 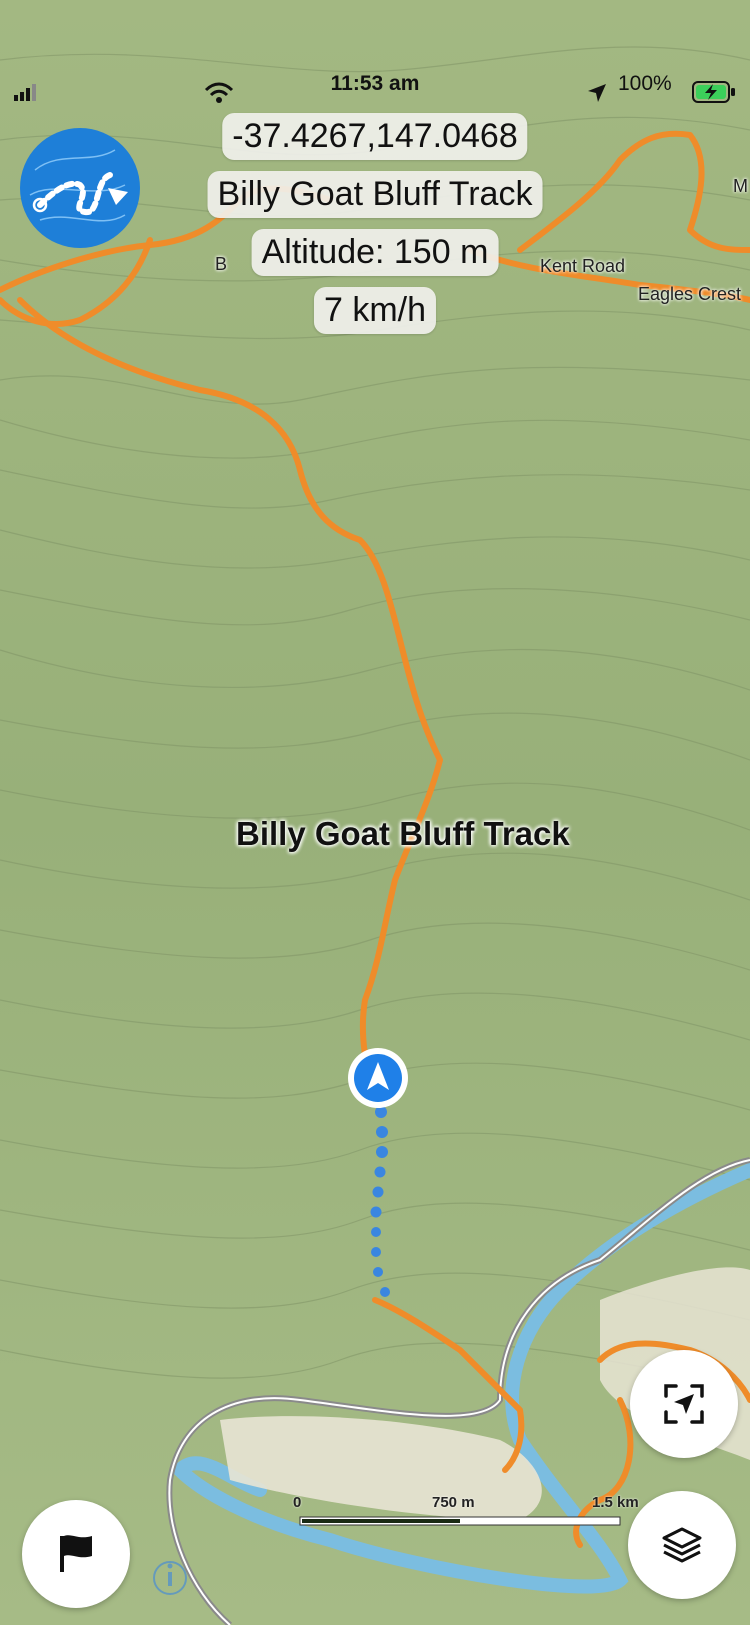 What do you see at coordinates (615, 1502) in the screenshot?
I see `scale-label-end: 1.5 km` at bounding box center [615, 1502].